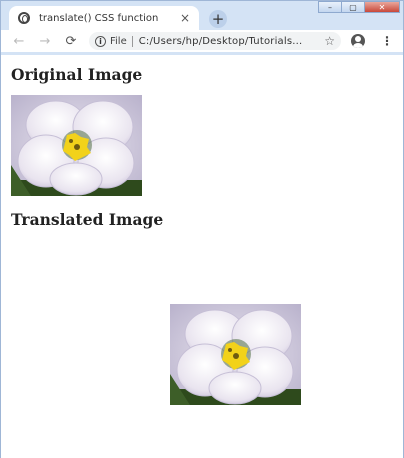 This screenshot has height=458, width=404. I want to click on scheme-label: File, so click(118, 41).